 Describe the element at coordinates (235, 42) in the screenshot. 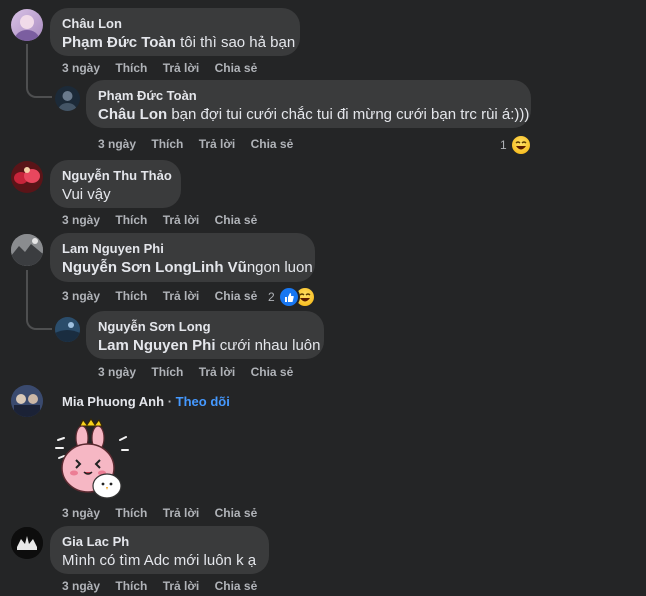

I see `comment-body: tôi thì sao hả bạn` at that location.